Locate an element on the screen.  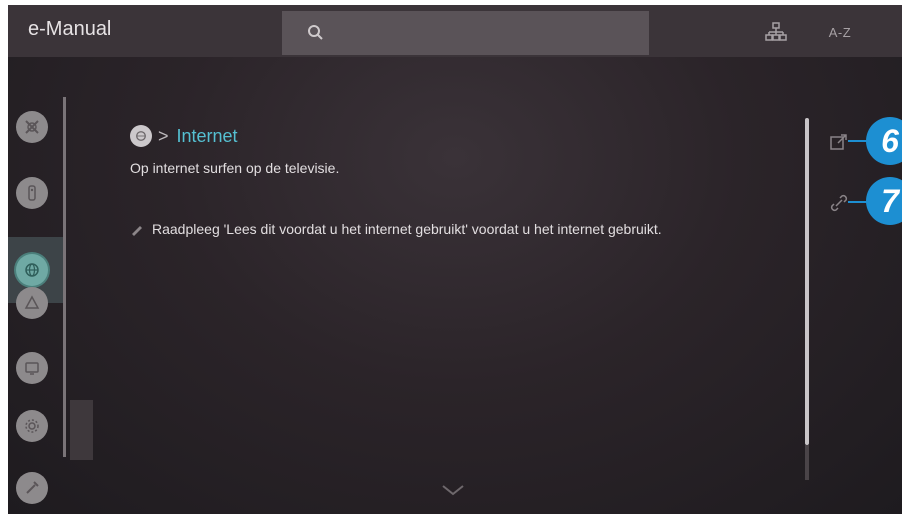
tv-viewing-icon is located at coordinates (32, 368).